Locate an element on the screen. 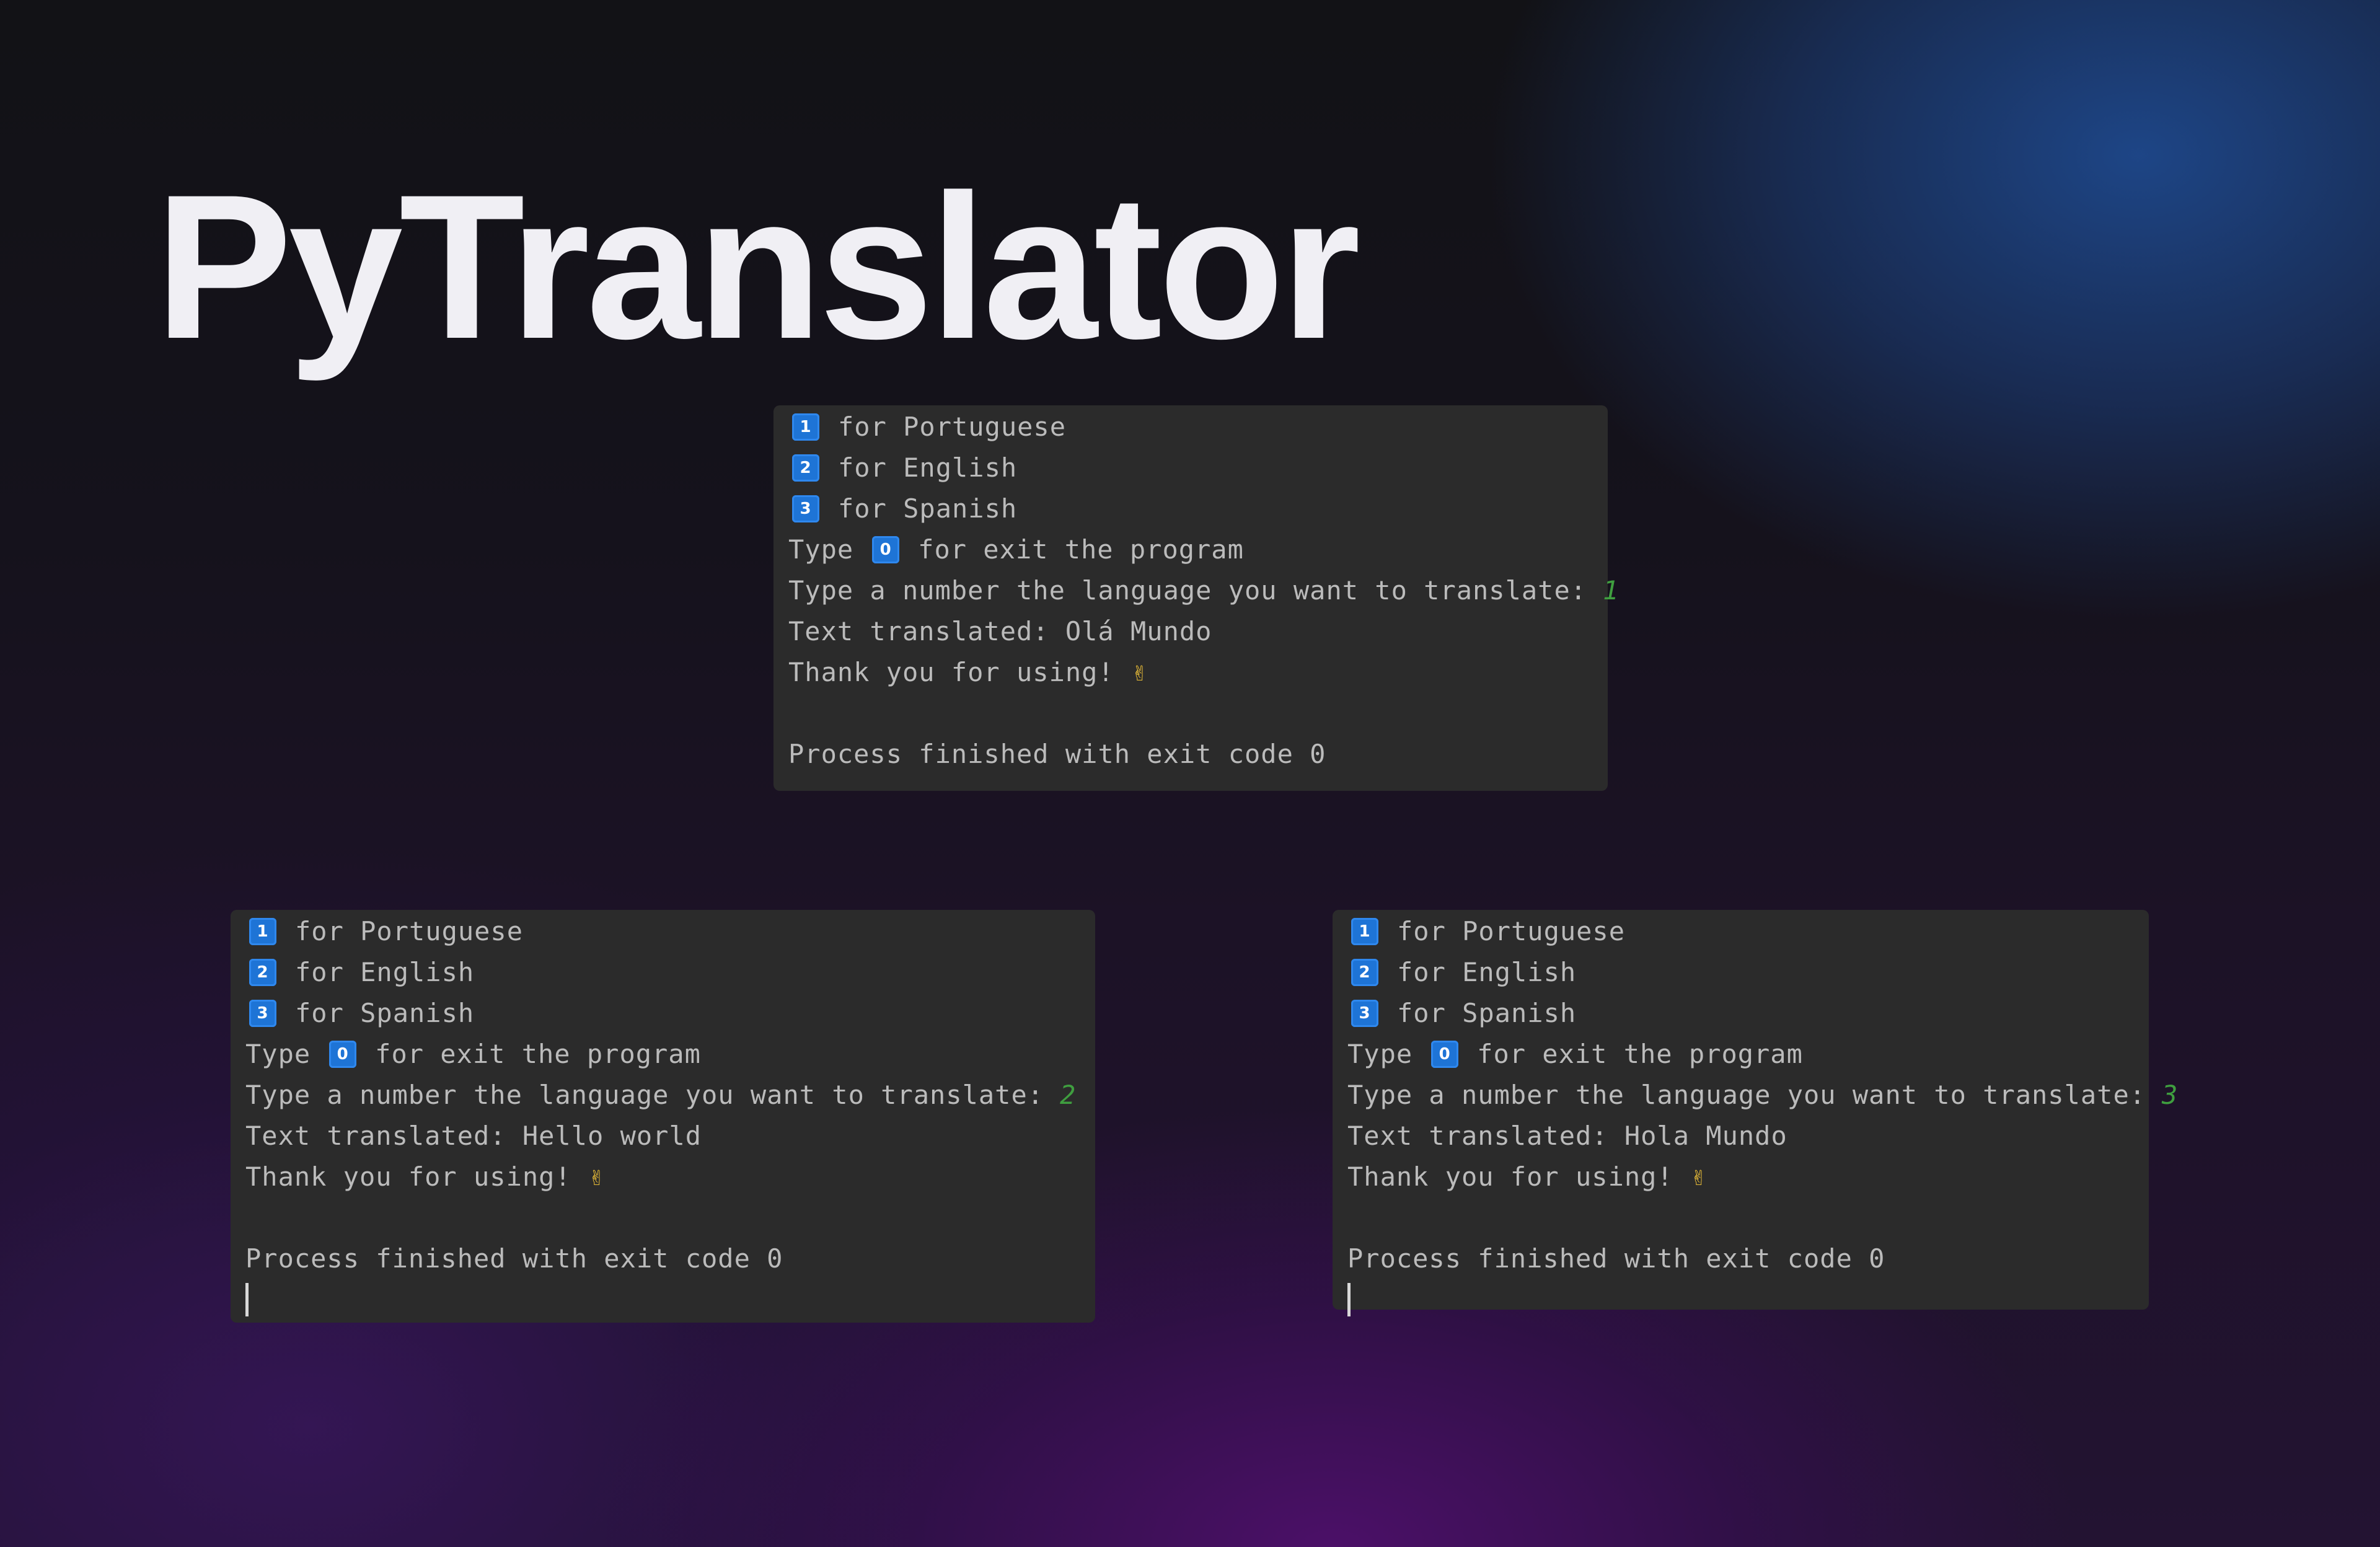 The width and height of the screenshot is (2380, 1547). translated-text: Text translated: Olá Mundo is located at coordinates (1000, 631).